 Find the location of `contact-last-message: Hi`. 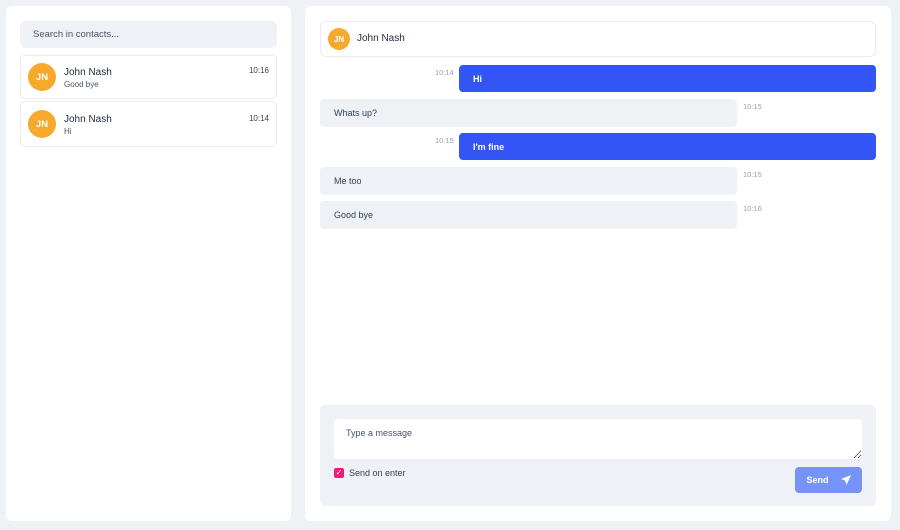

contact-last-message: Hi is located at coordinates (68, 131).